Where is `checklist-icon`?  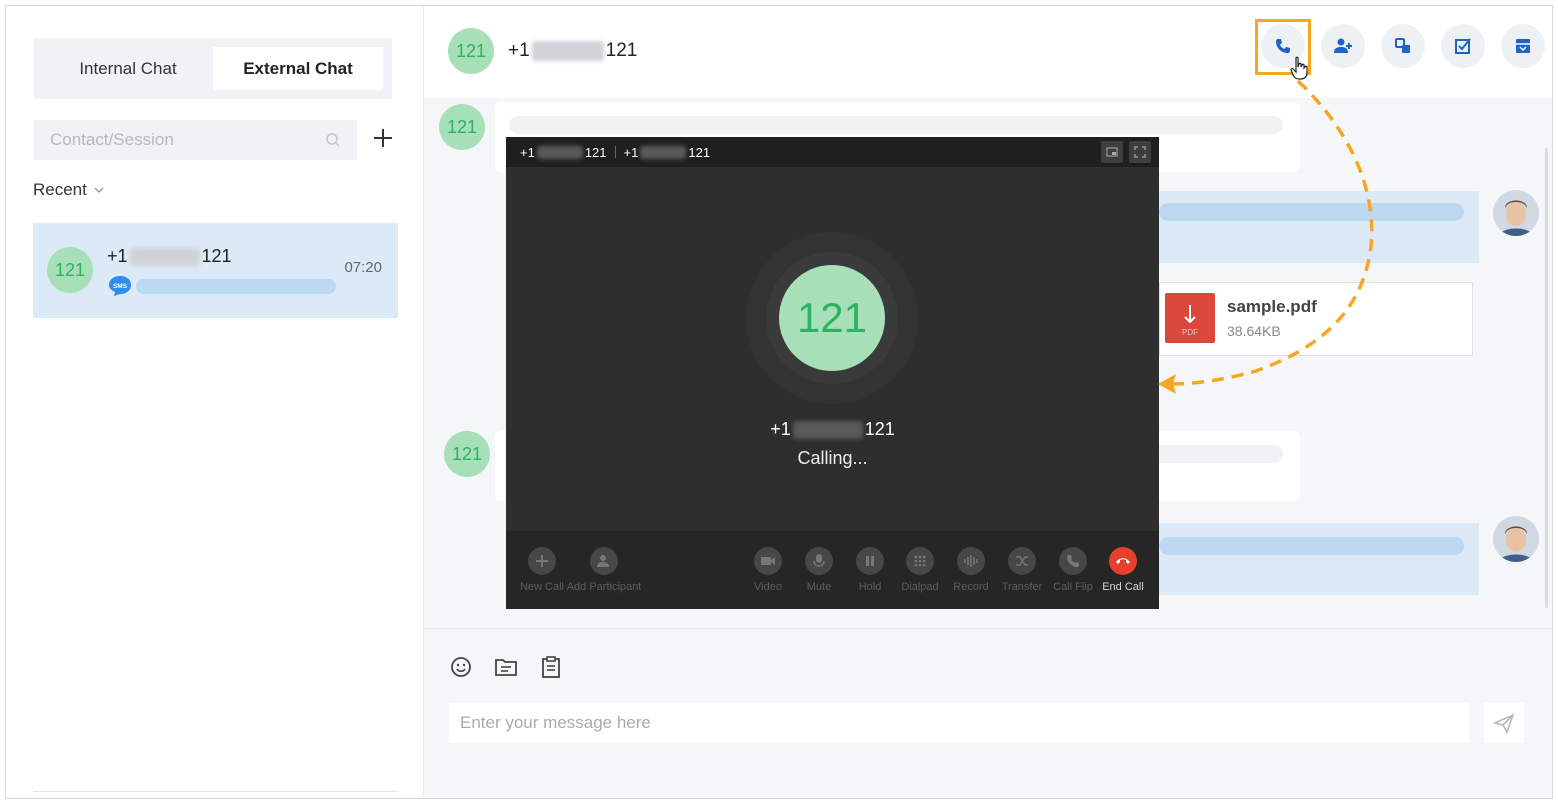
checklist-icon is located at coordinates (1463, 46).